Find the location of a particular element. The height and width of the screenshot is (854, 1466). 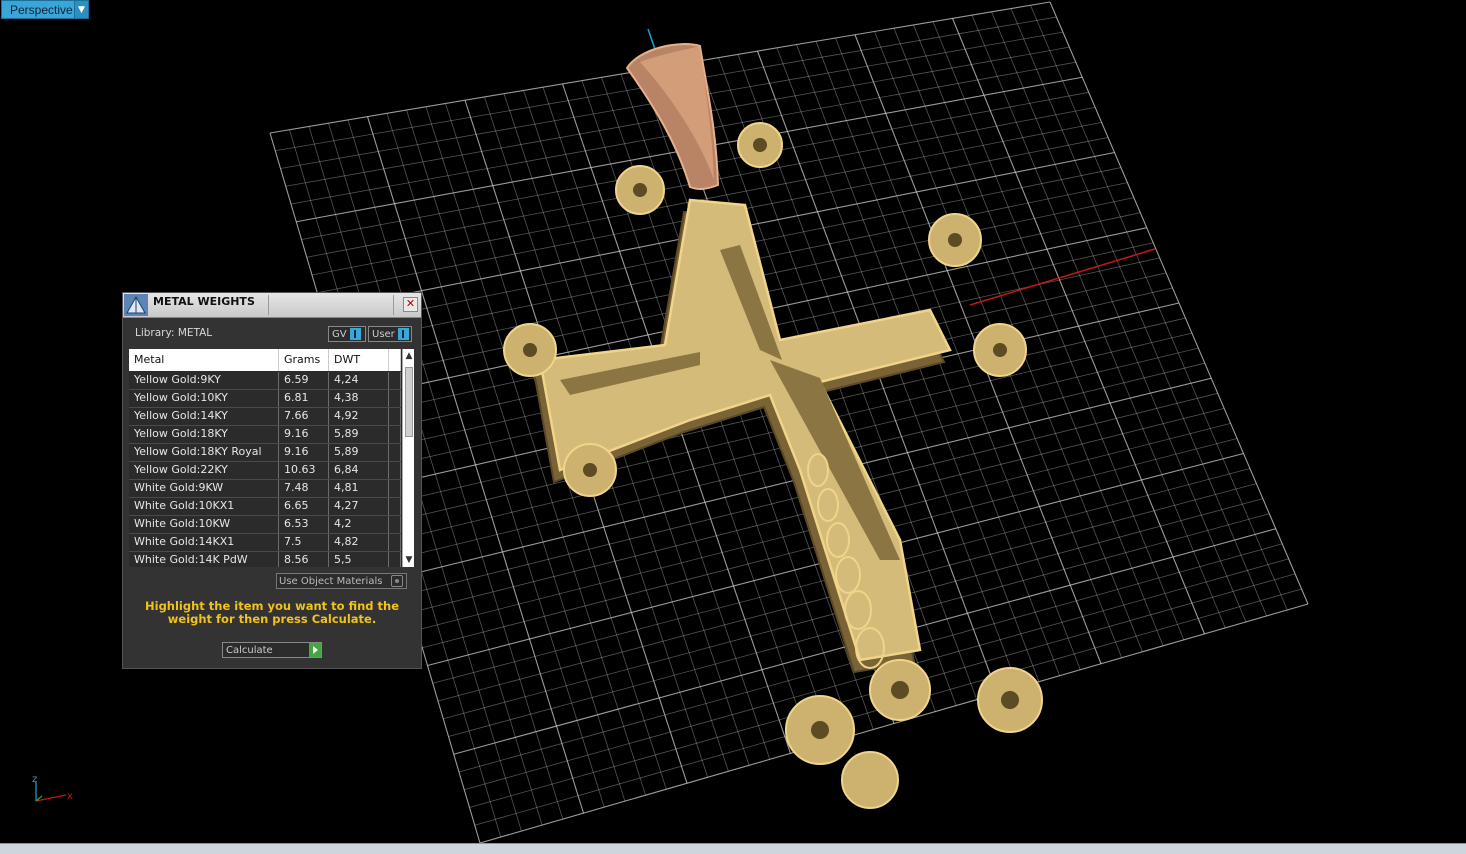

dwt-cell: 4,27 is located at coordinates (359, 506).